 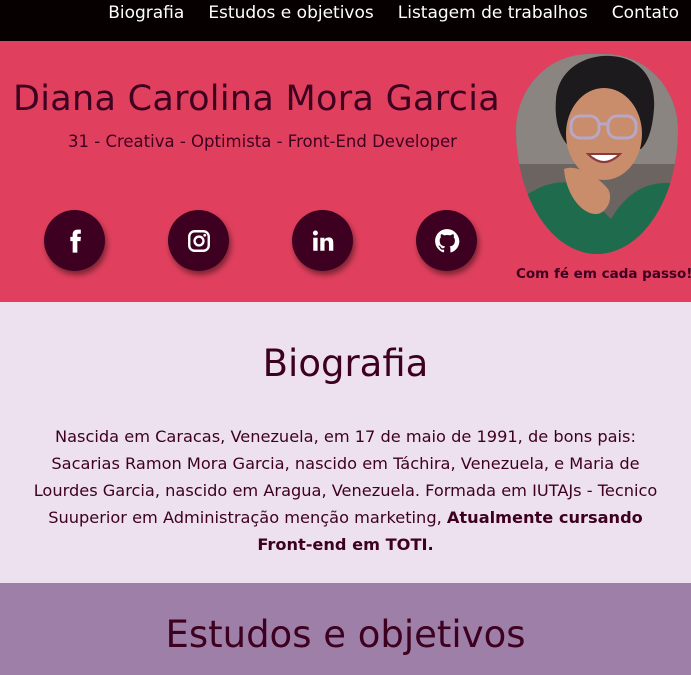 I want to click on nav-link-estudos: Estudos e objetivos, so click(x=290, y=13).